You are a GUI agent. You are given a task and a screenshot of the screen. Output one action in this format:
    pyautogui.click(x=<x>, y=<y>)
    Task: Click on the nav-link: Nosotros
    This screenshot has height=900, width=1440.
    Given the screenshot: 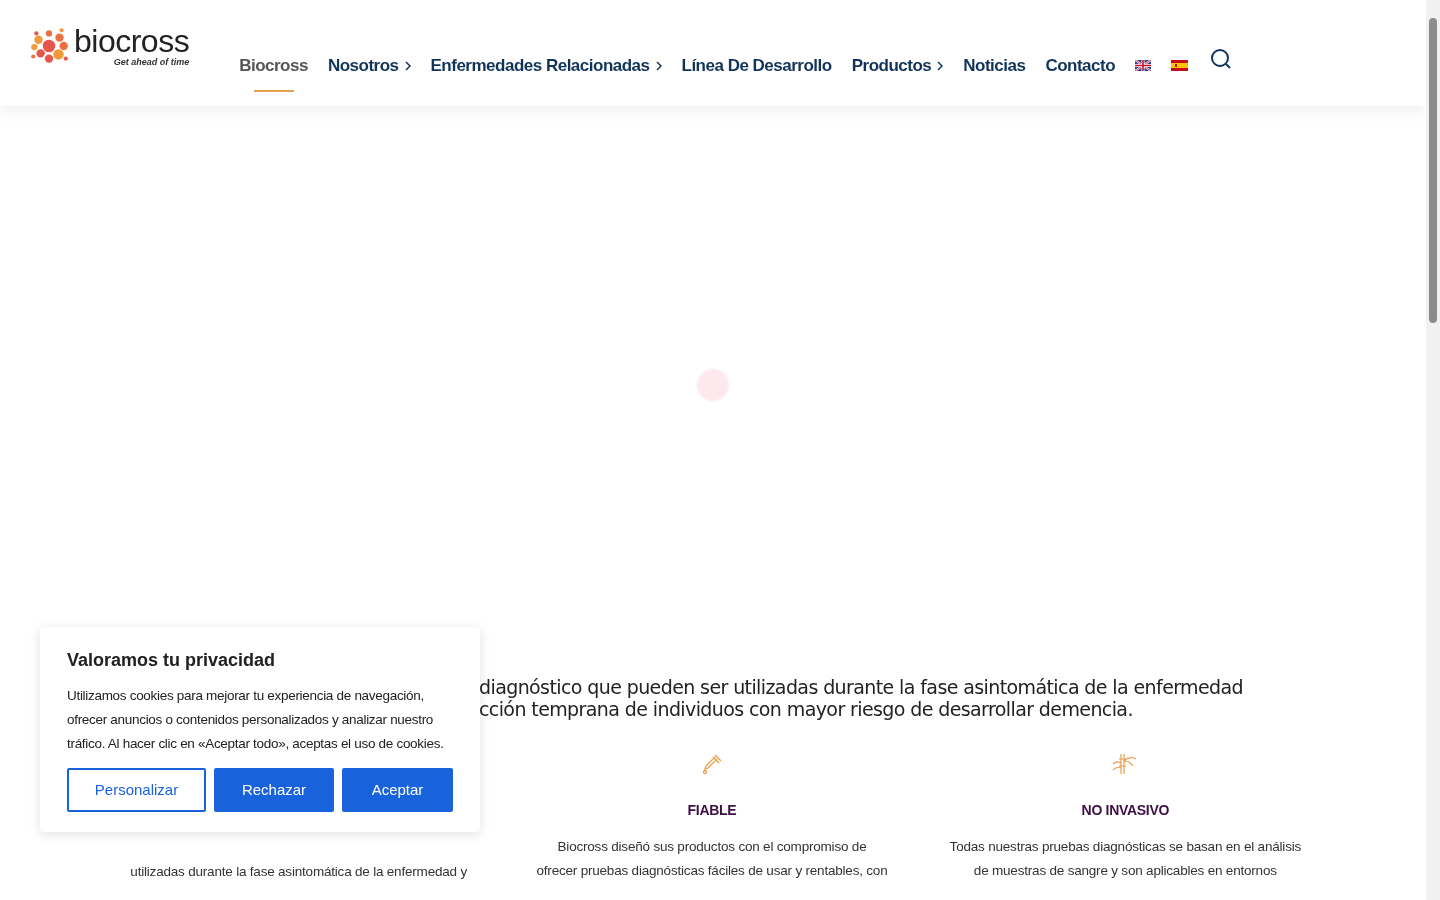 What is the action you would take?
    pyautogui.click(x=369, y=73)
    